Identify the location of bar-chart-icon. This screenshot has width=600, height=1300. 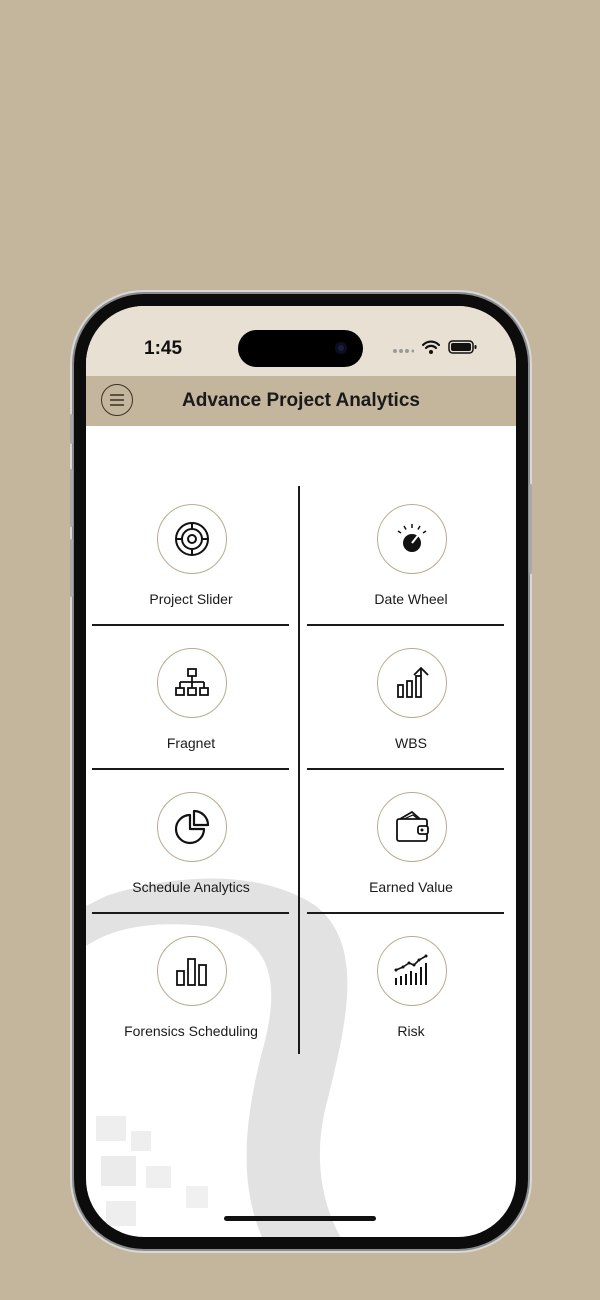
(191, 972).